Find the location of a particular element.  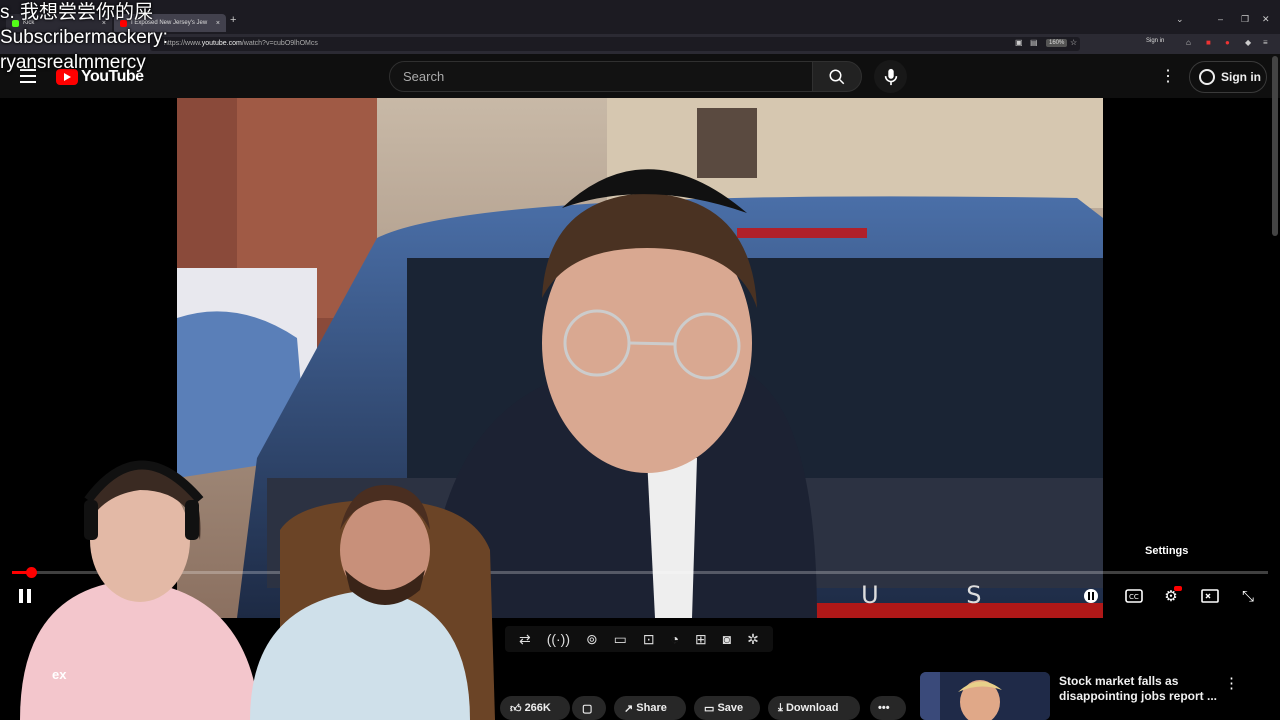

svg-text: CC is located at coordinates (1134, 597).